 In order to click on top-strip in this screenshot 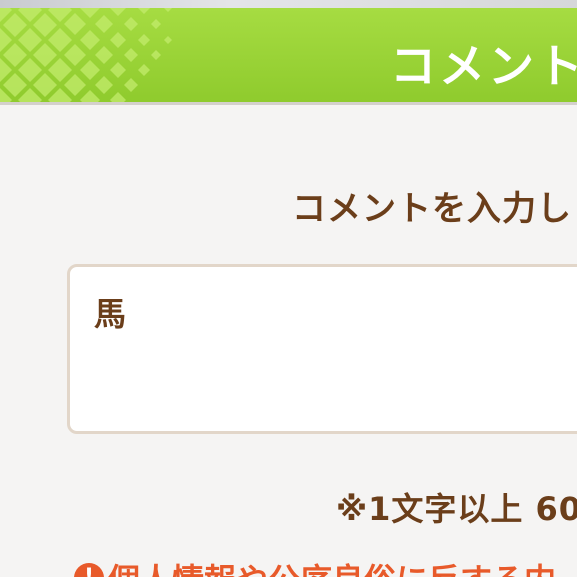, I will do `click(288, 4)`.